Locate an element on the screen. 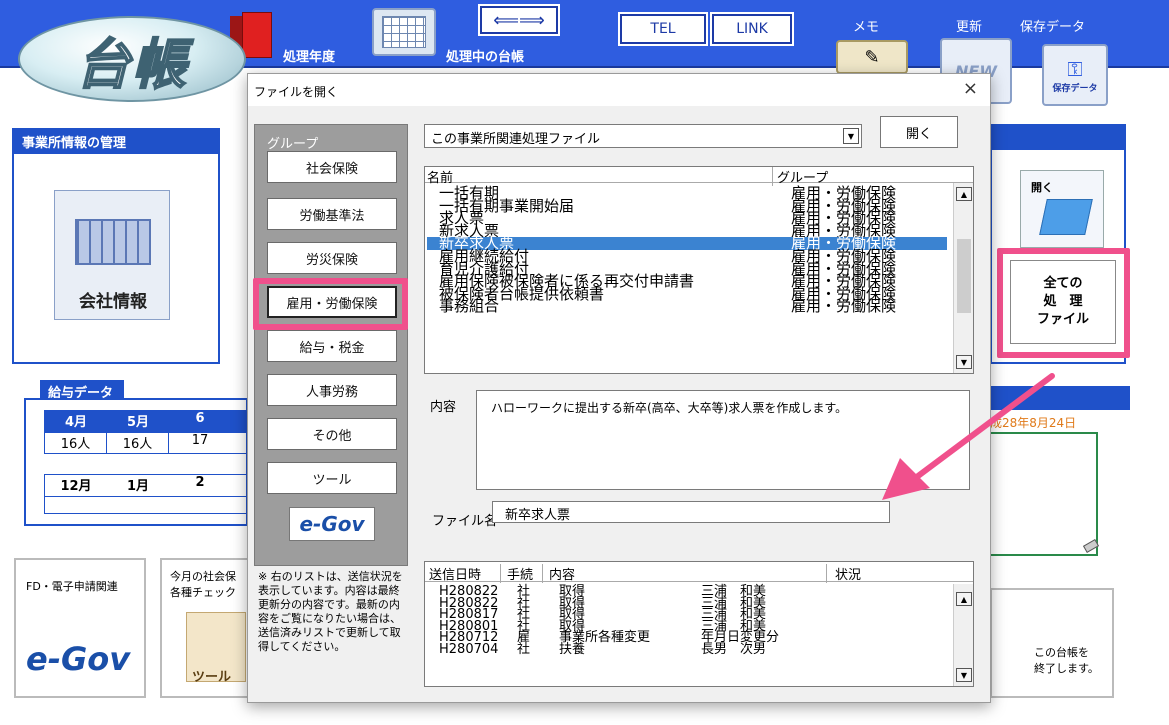 The image size is (1169, 725). scroll-thumb is located at coordinates (964, 276).